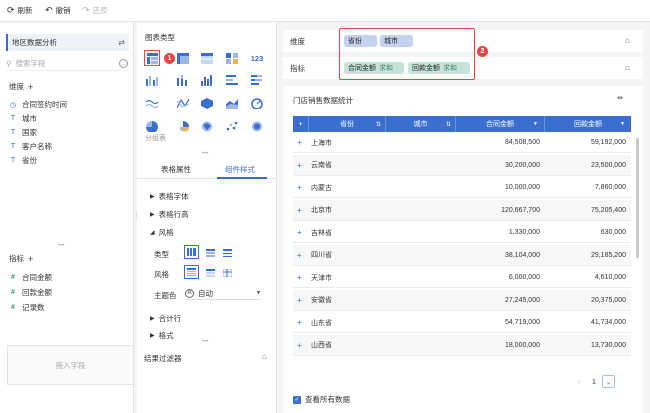 This screenshot has height=413, width=650. Describe the element at coordinates (462, 142) in the screenshot. I see `table-row: + 上海市 84,508,500 59,192,000` at that location.